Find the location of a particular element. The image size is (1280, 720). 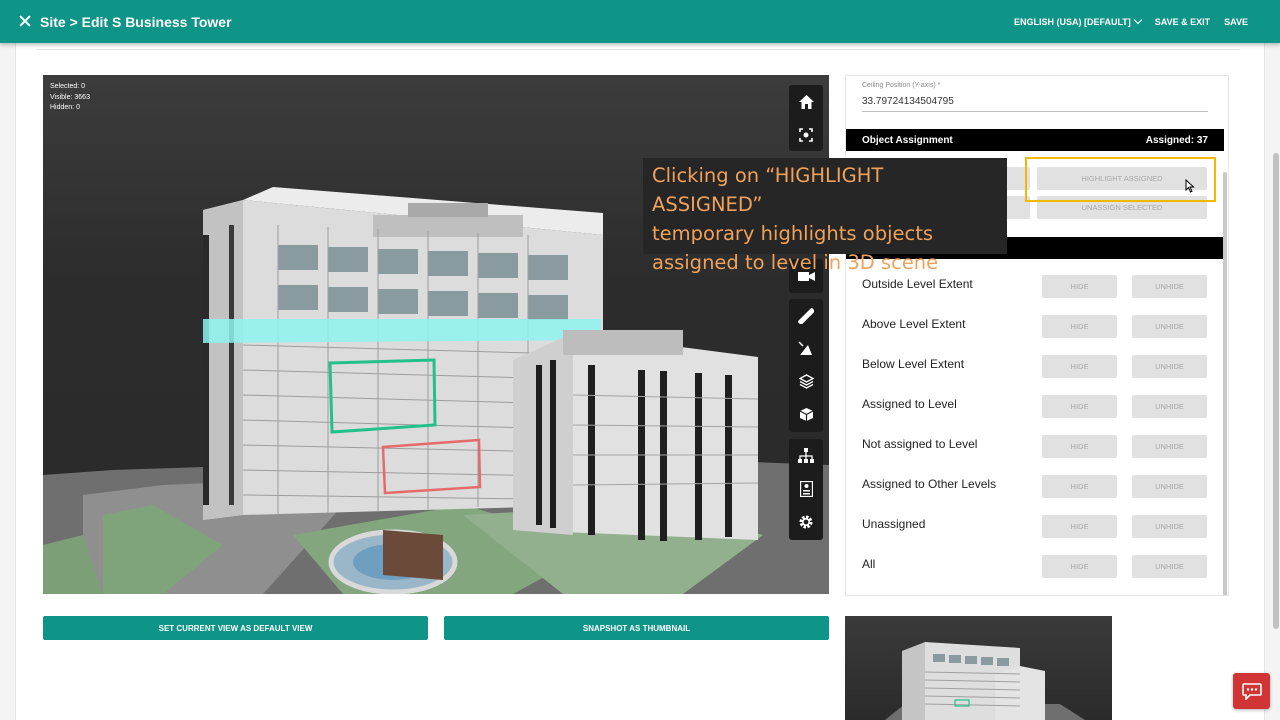

visibility-row-label: Outside Level Extent is located at coordinates (917, 284).